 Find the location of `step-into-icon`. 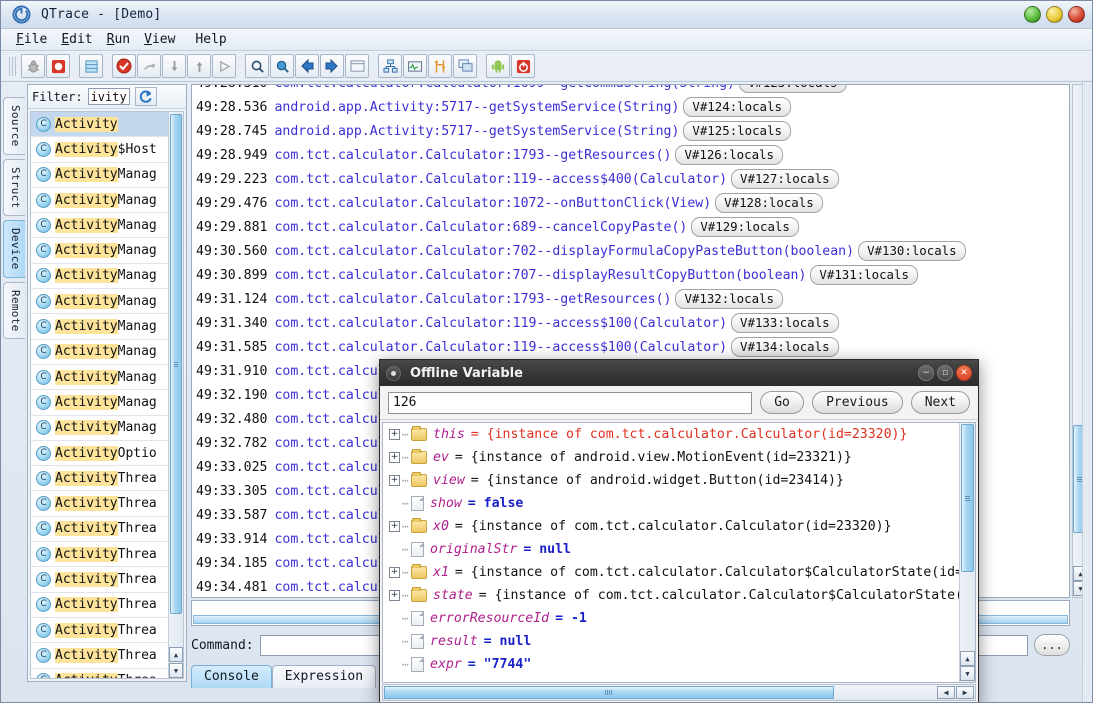

step-into-icon is located at coordinates (174, 66).